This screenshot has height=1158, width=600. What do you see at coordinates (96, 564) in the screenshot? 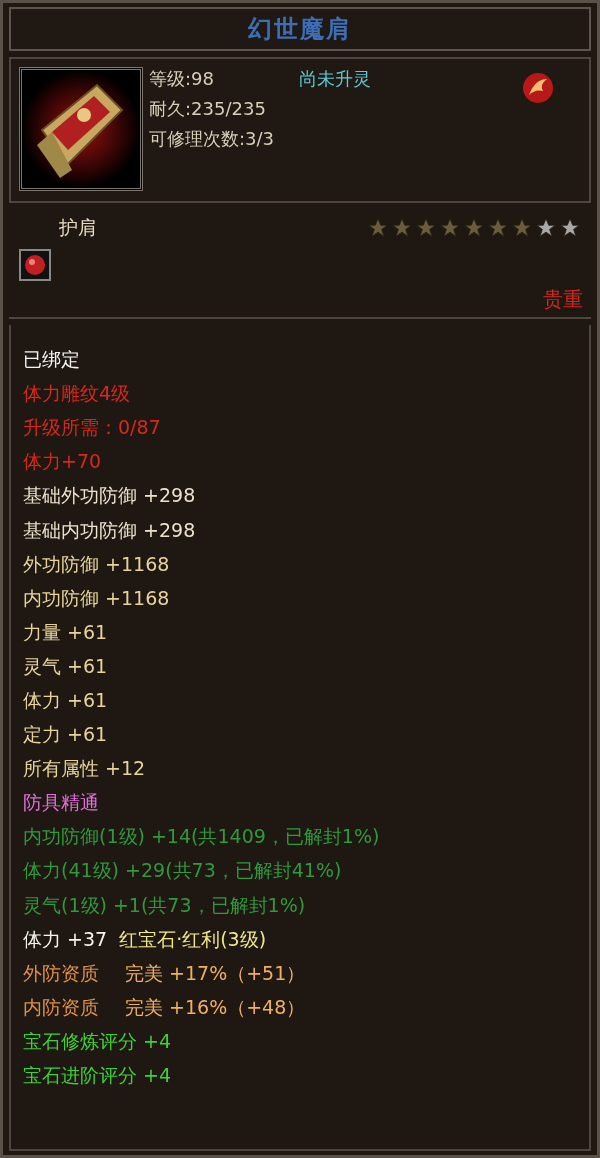
I see `stat-line: 外功防御 +1168` at bounding box center [96, 564].